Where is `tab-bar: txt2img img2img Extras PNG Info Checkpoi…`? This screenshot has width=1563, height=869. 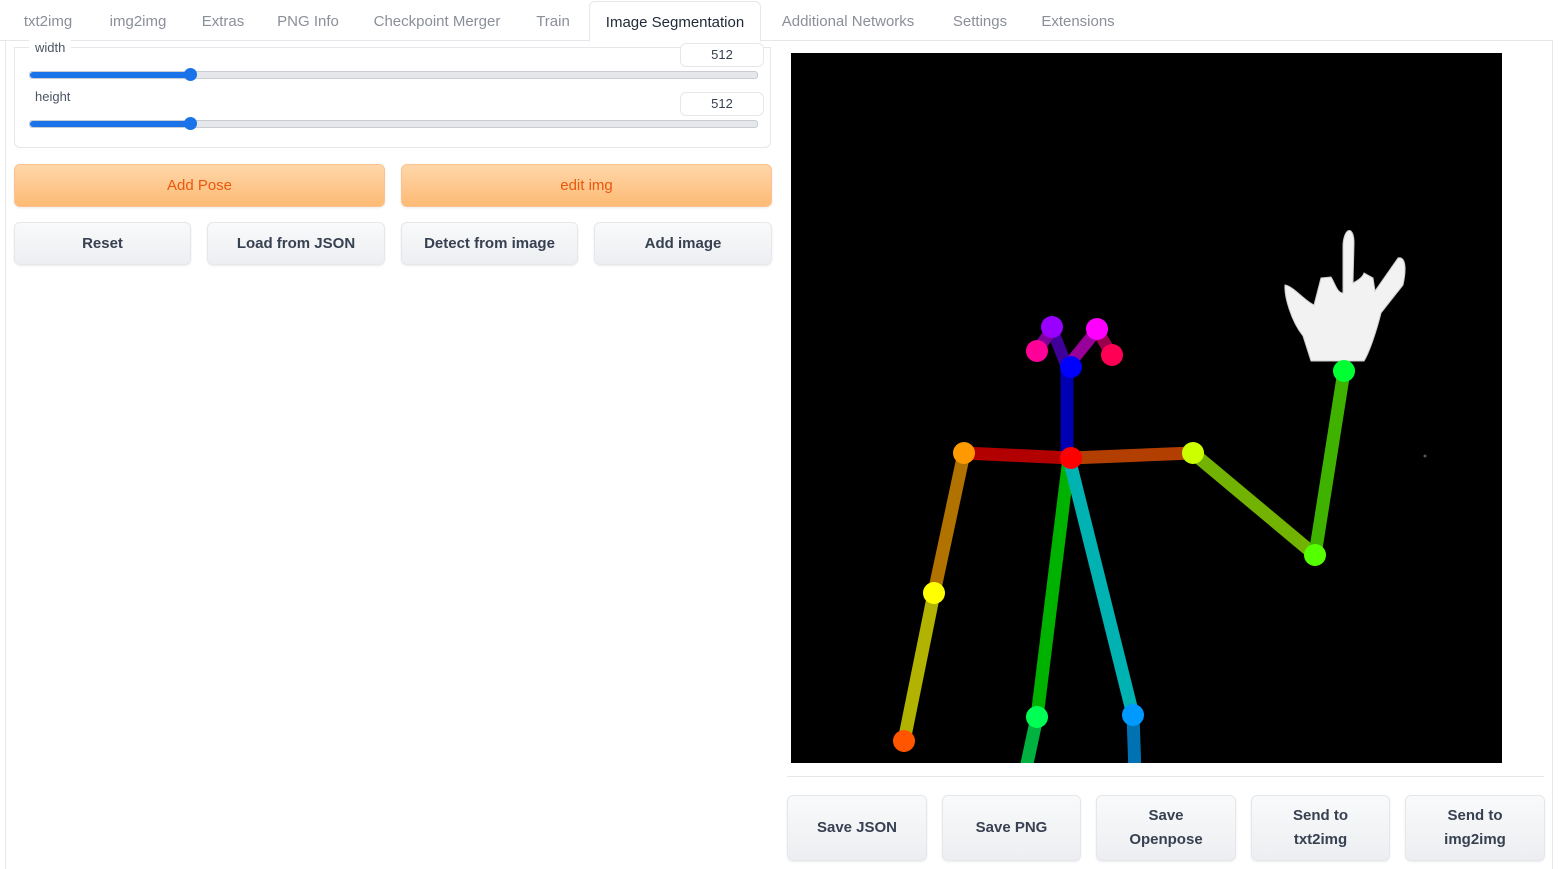 tab-bar: txt2img img2img Extras PNG Info Checkpoi… is located at coordinates (776, 21).